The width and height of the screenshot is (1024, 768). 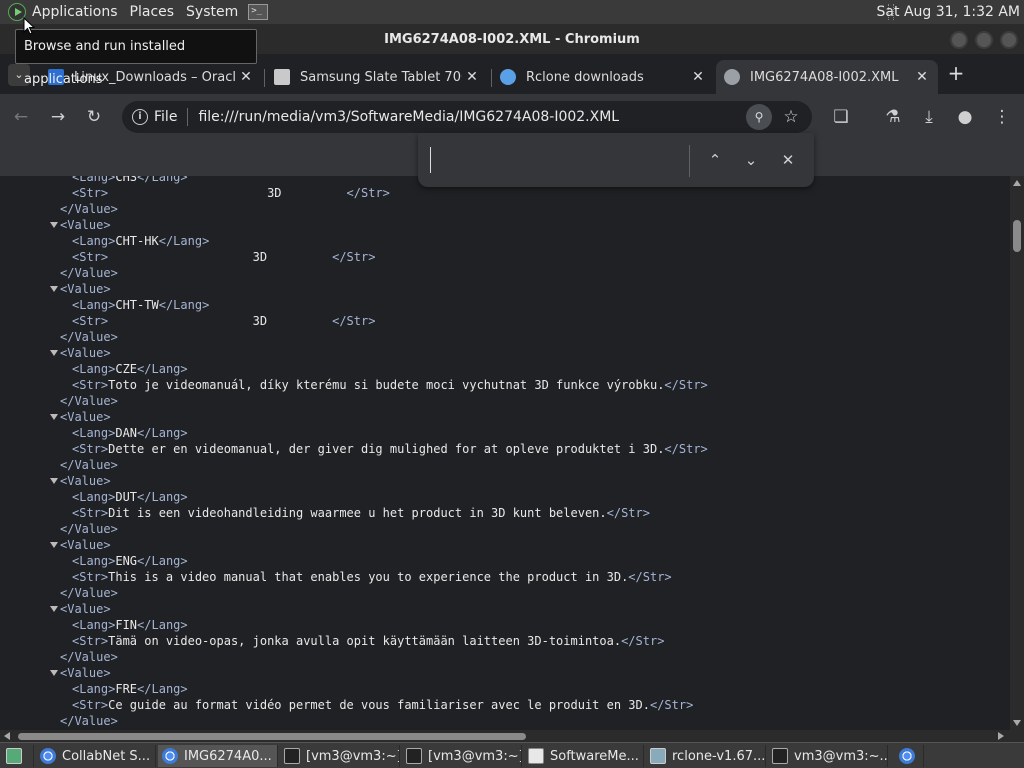 What do you see at coordinates (58, 117) in the screenshot?
I see `forward-button: →` at bounding box center [58, 117].